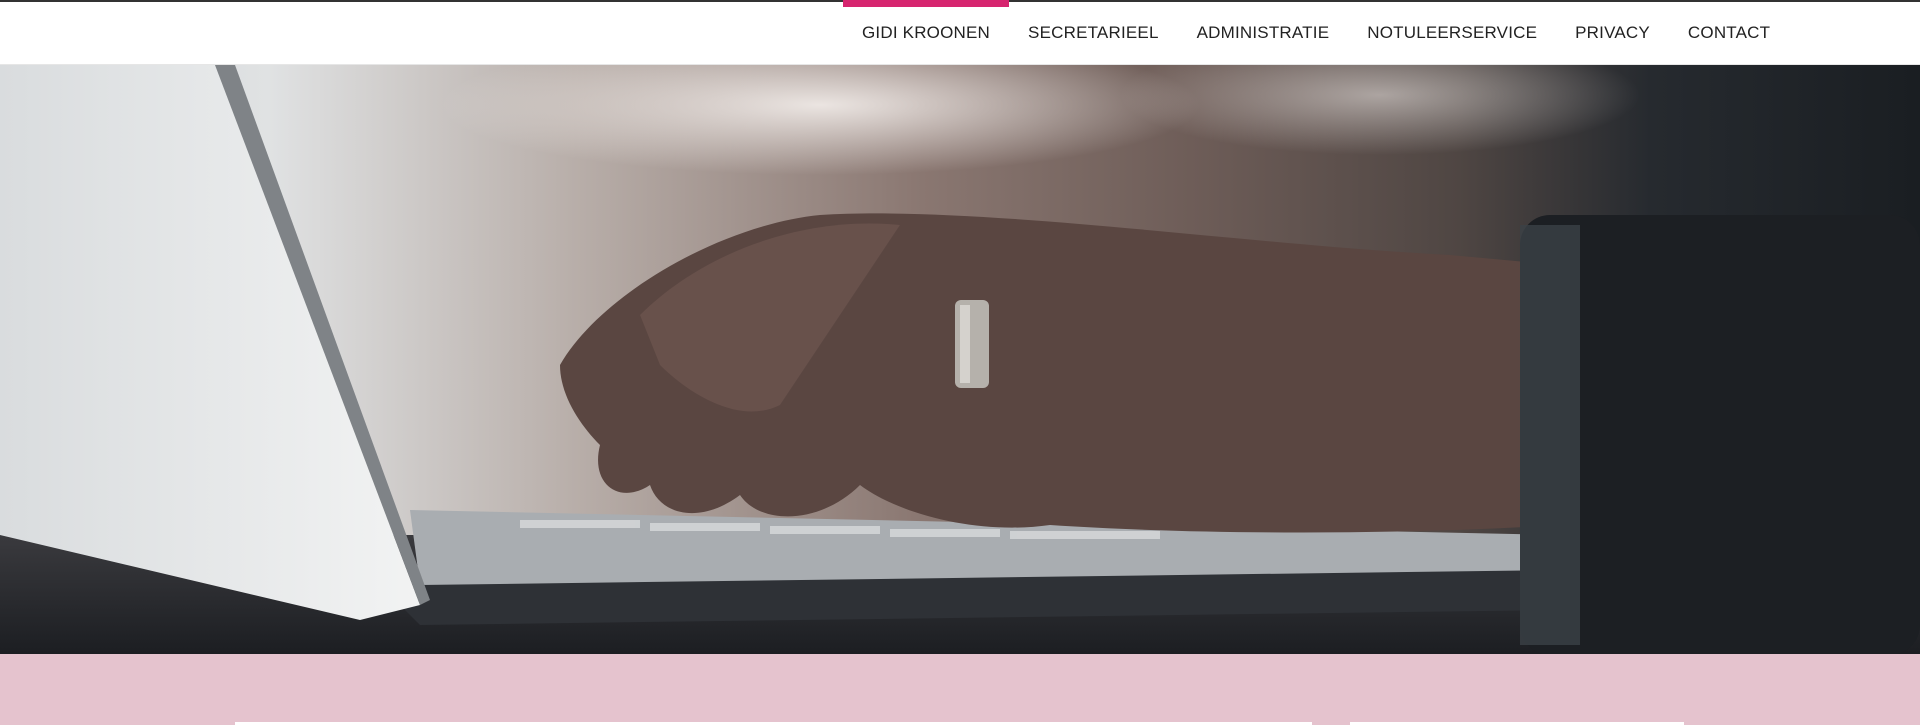 This screenshot has width=1920, height=728. Describe the element at coordinates (1263, 33) in the screenshot. I see `nav-item-administratie: ADMINISTRATIE` at that location.